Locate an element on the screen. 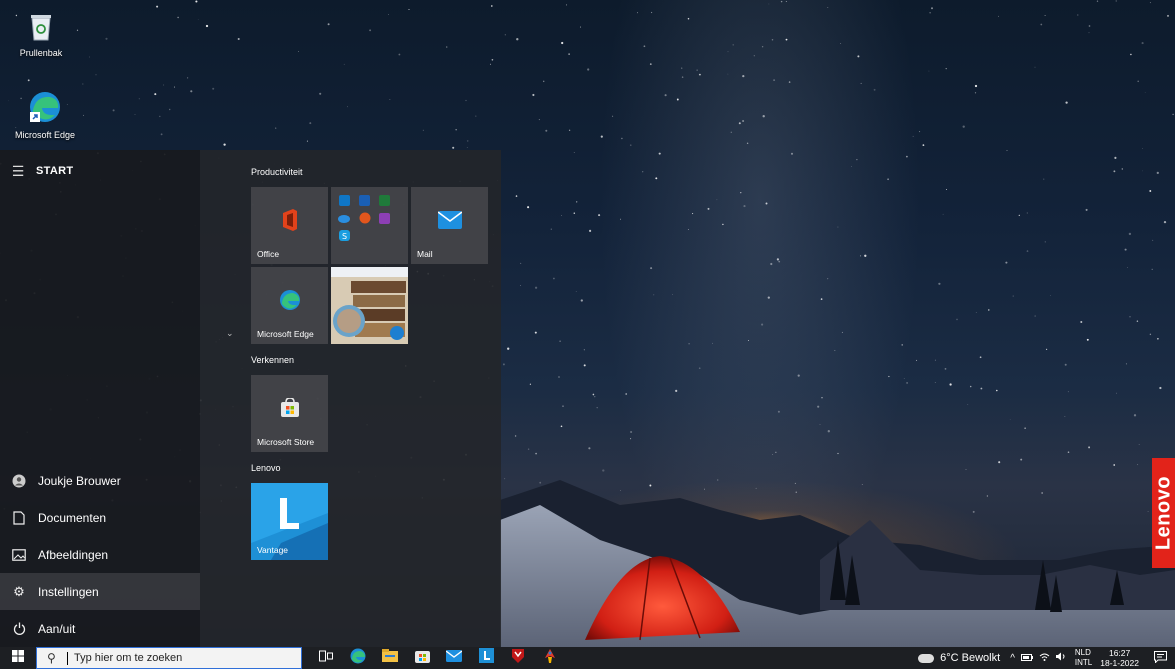 This screenshot has height=669, width=1175. group-label-lenovo: Lenovo is located at coordinates (266, 468).